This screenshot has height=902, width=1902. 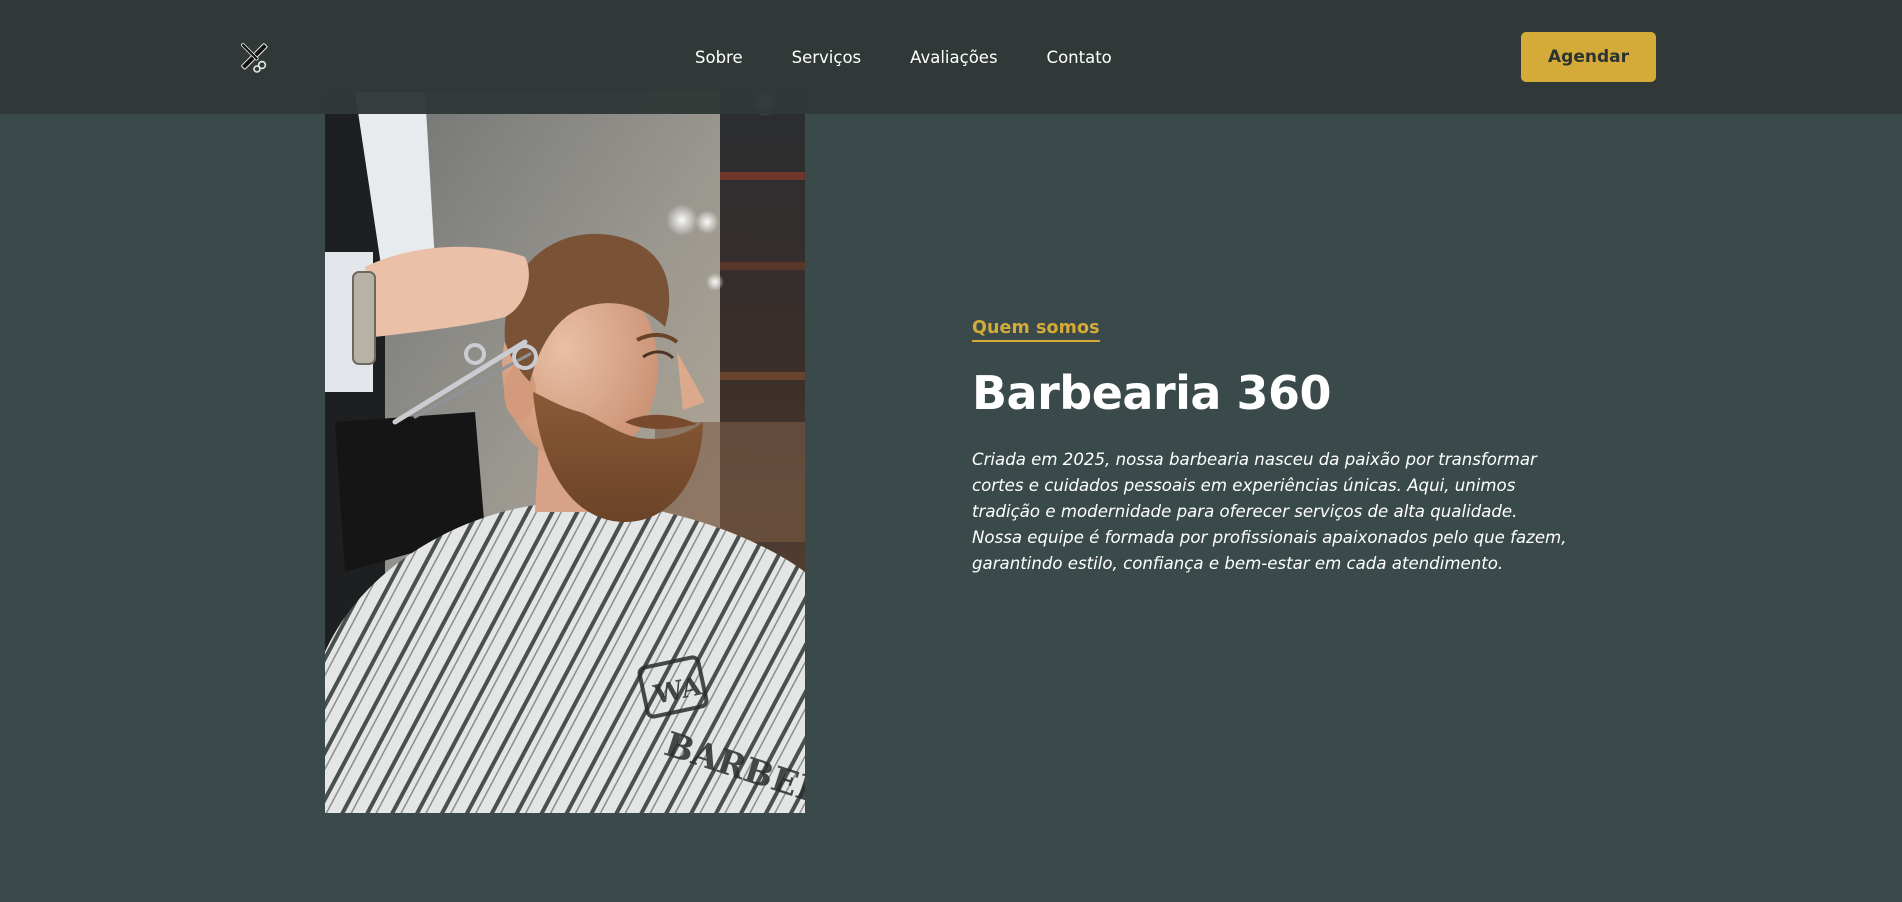 What do you see at coordinates (953, 57) in the screenshot?
I see `nav-link-avaliacoes: Avaliações` at bounding box center [953, 57].